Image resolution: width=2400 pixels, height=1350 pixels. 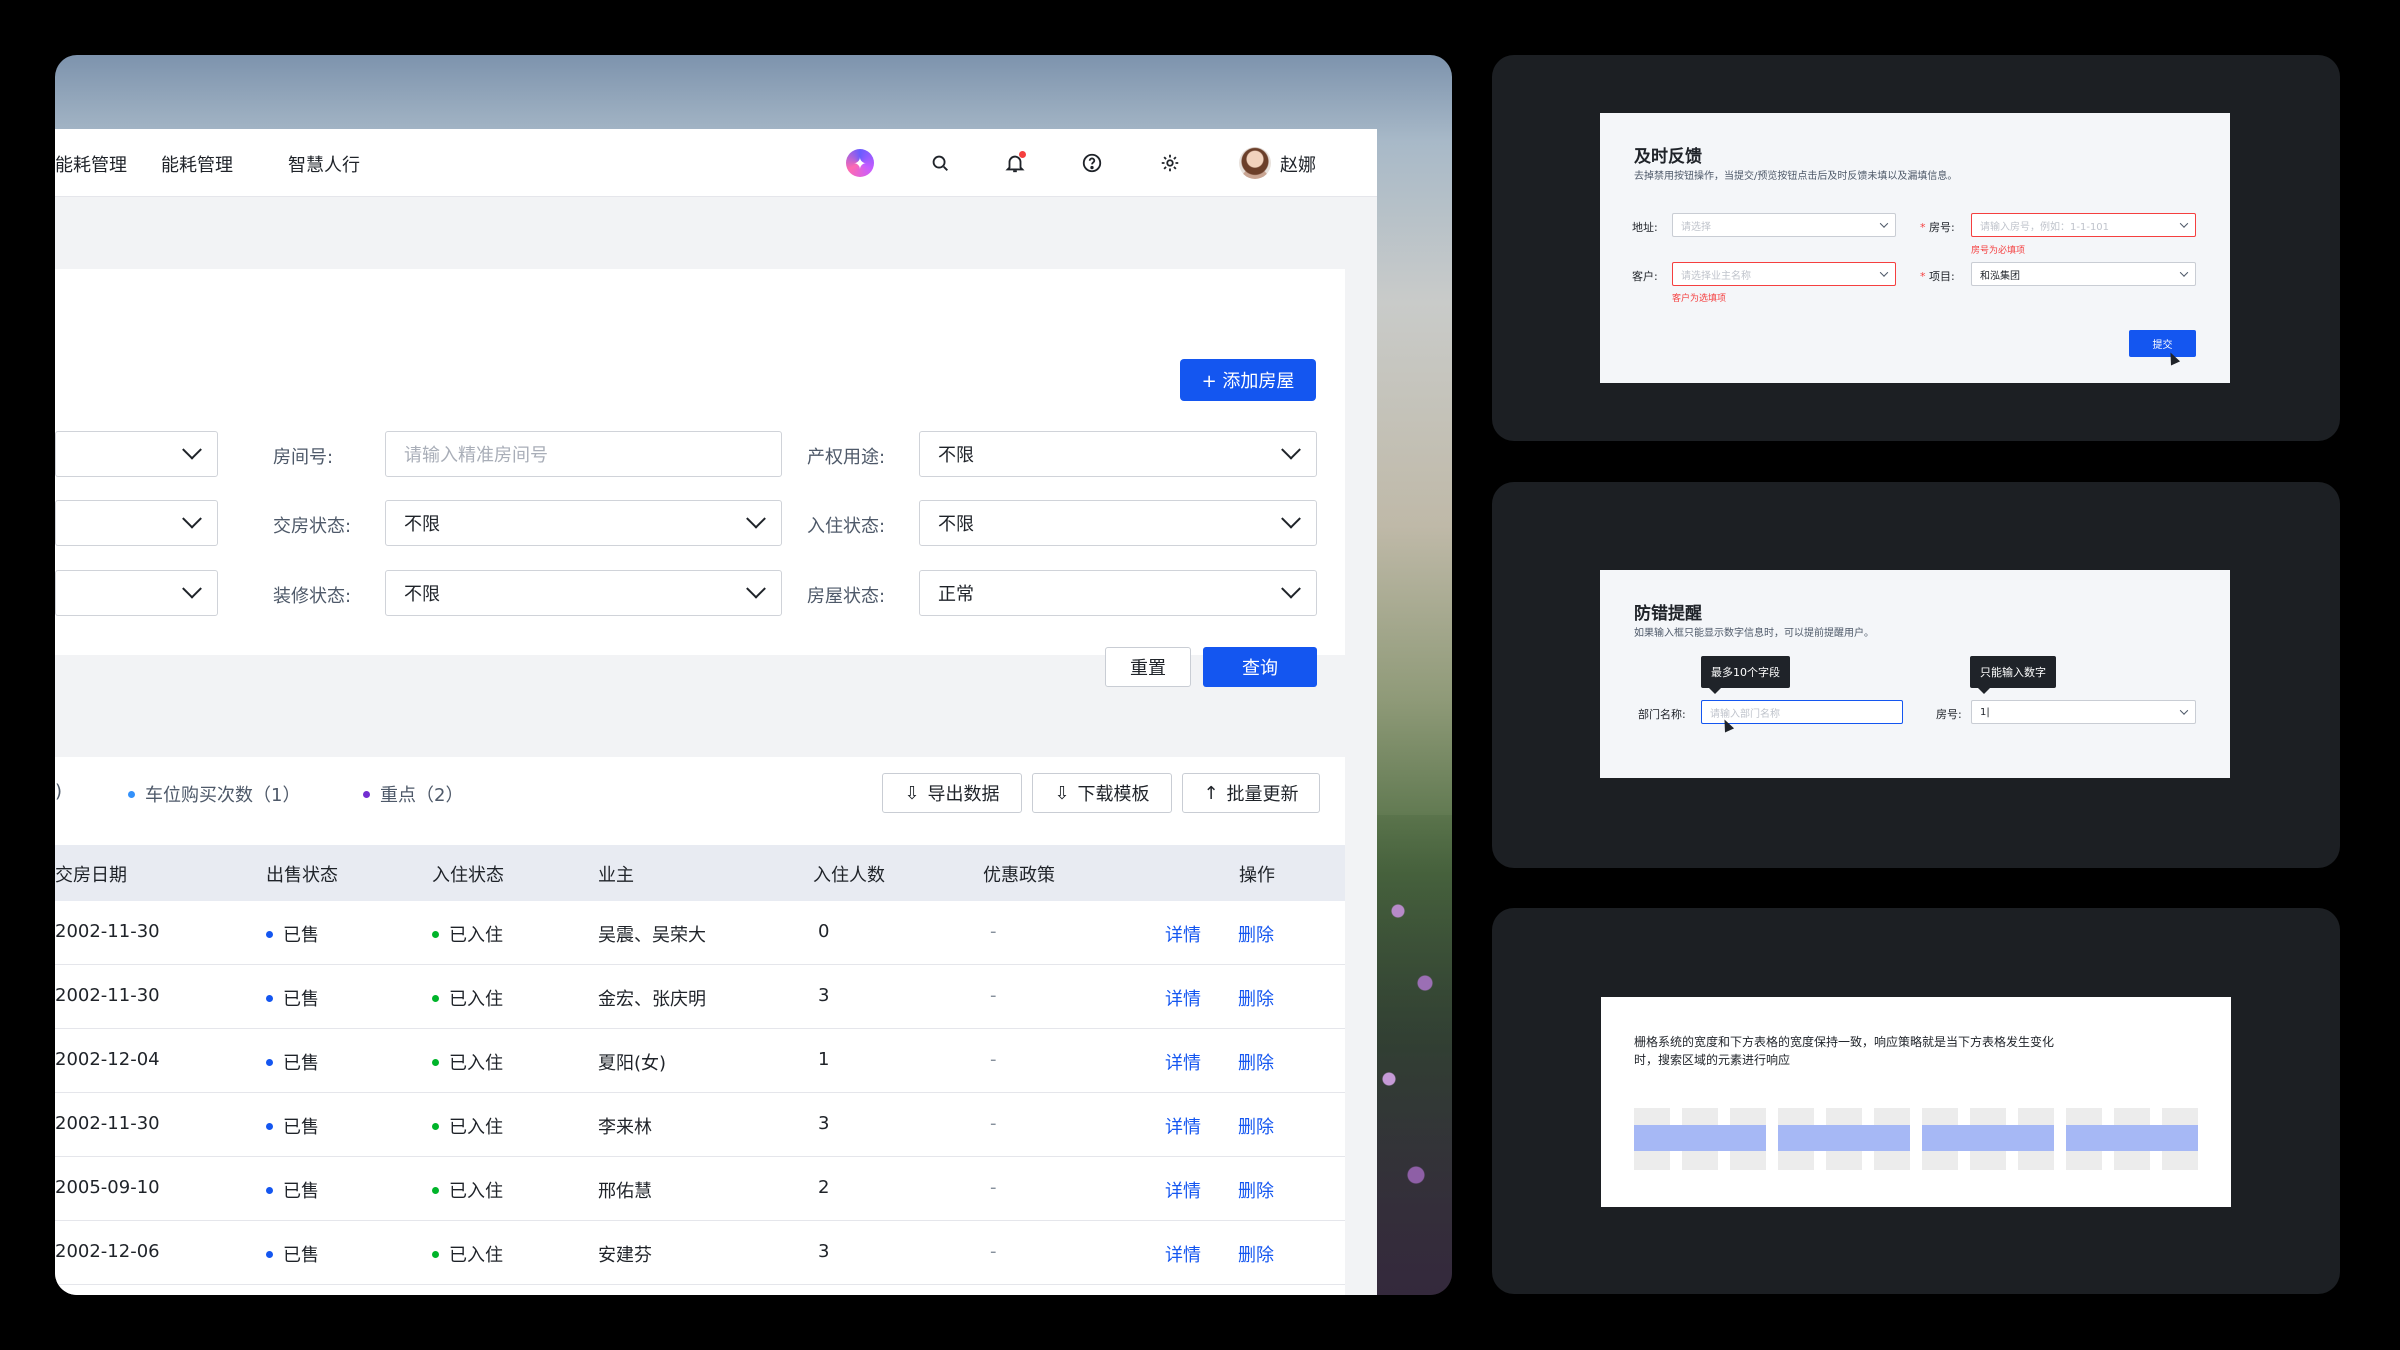 I want to click on feedback-subtitle: 去掉禁用按钮操作，当提交/预览按钮点击后及时反馈未填以及漏填信息。, so click(x=1796, y=176).